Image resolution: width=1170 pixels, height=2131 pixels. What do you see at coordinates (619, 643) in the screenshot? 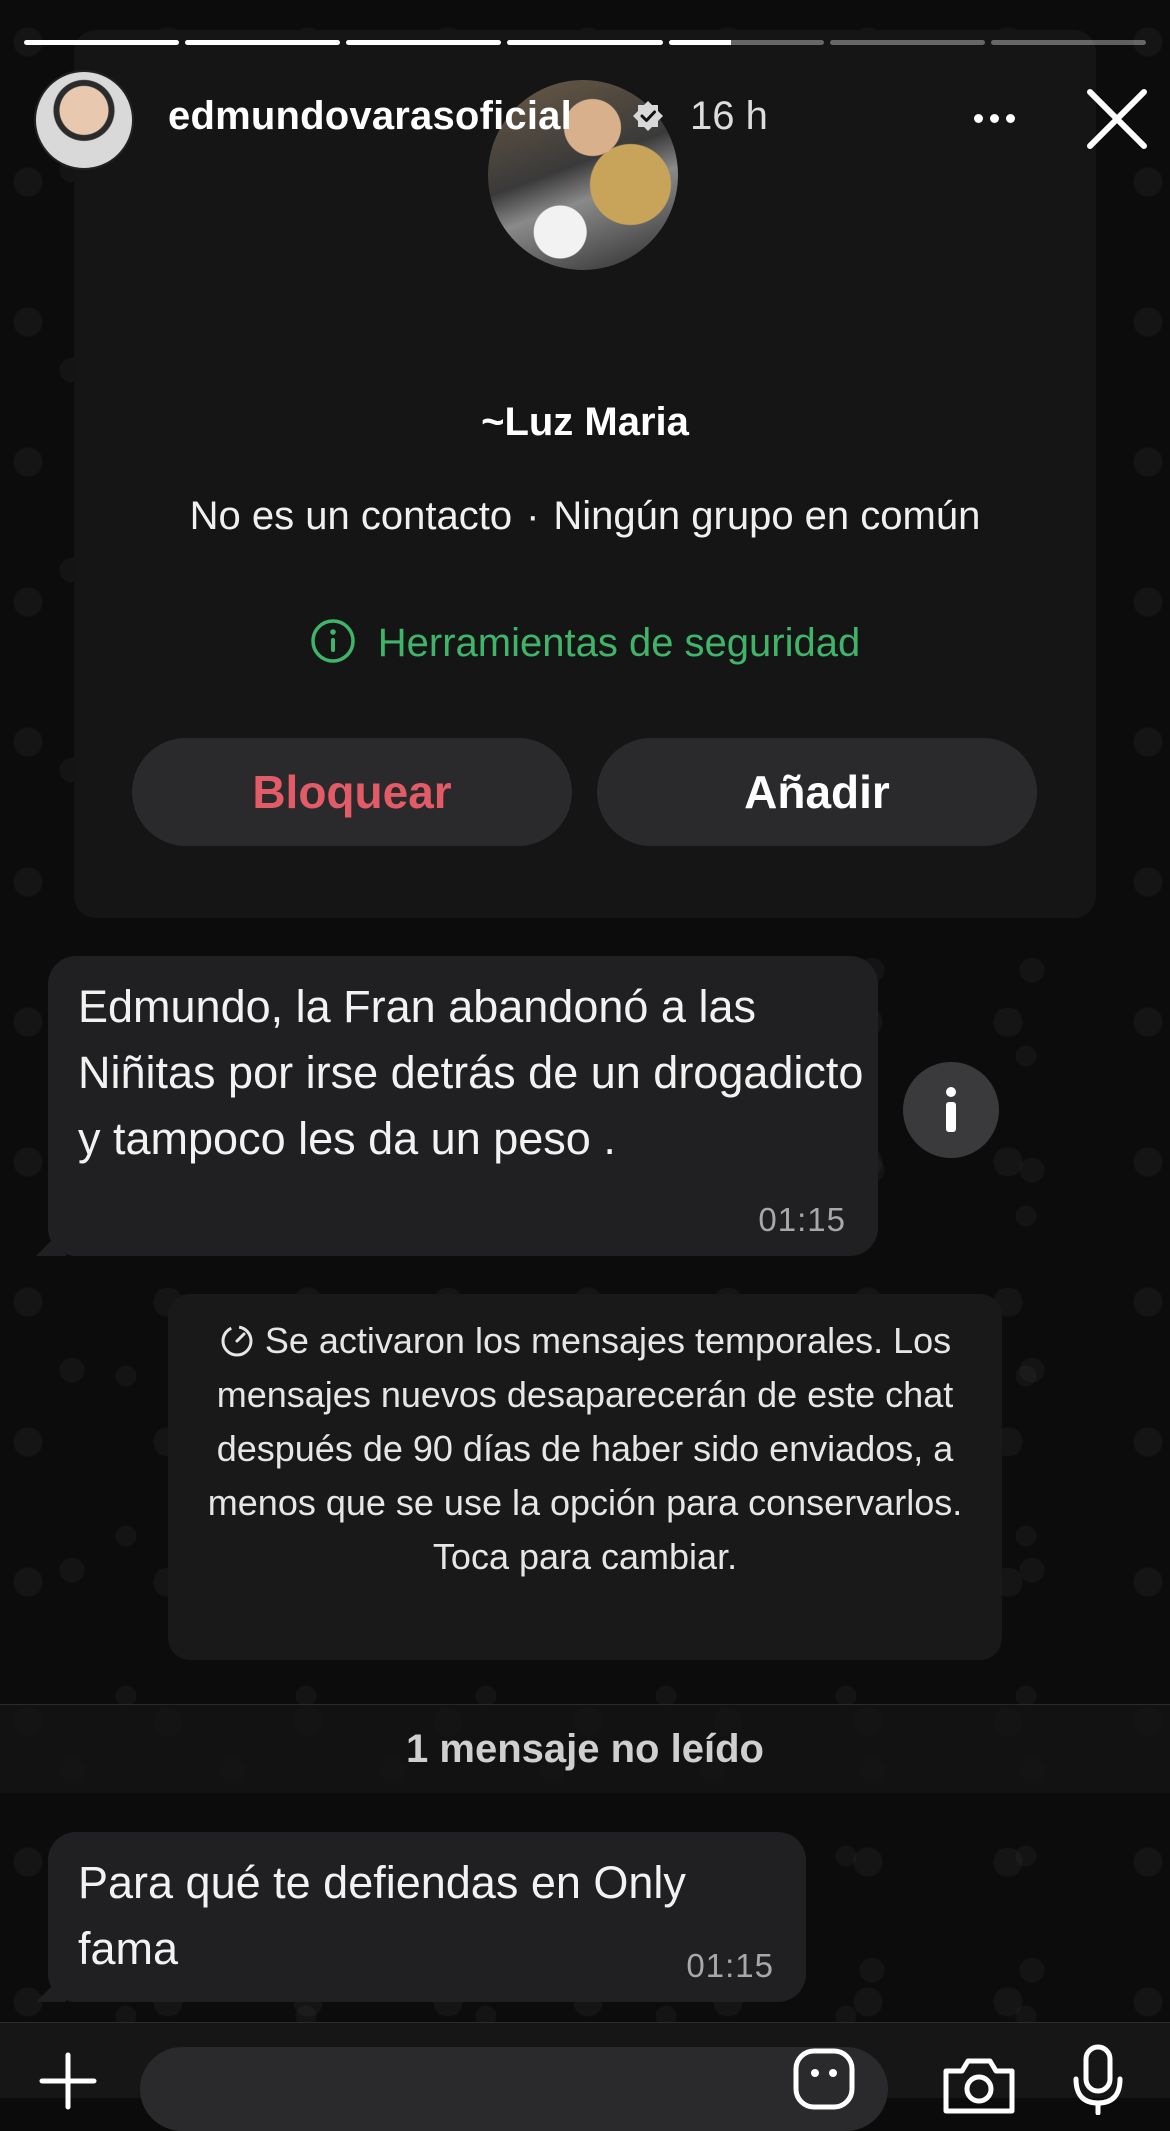
I see `security-tools-label: Herramientas de seguridad` at bounding box center [619, 643].